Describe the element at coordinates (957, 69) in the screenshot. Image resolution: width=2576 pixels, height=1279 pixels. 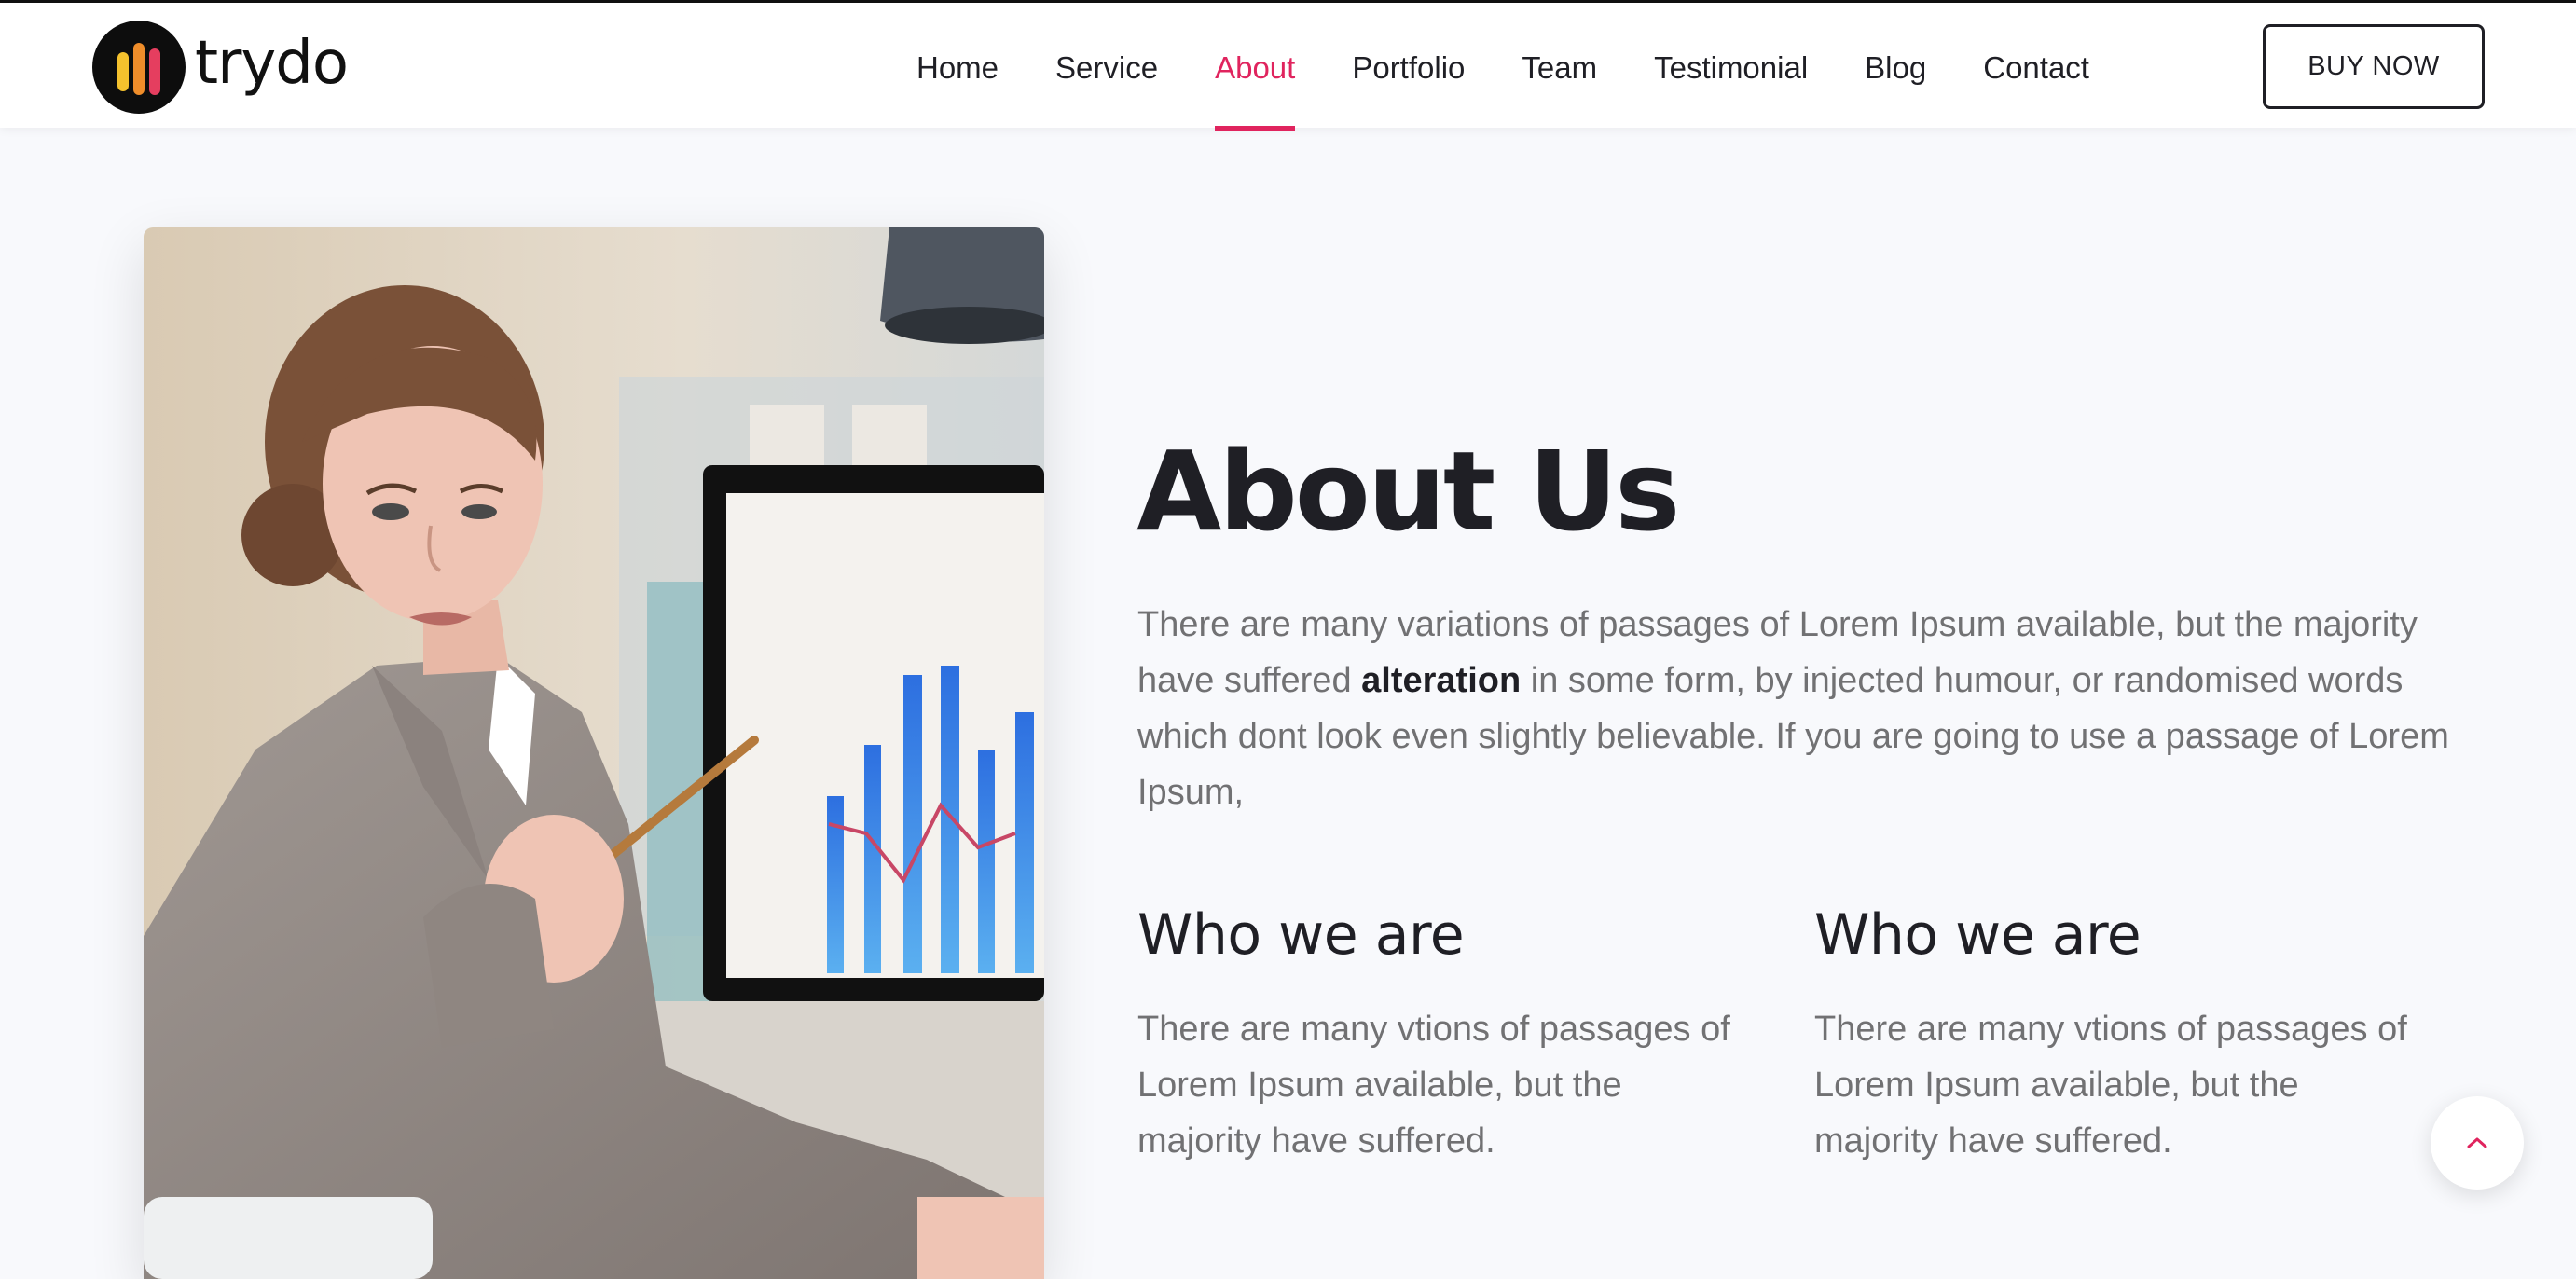
I see `nav-item-home: Home` at that location.